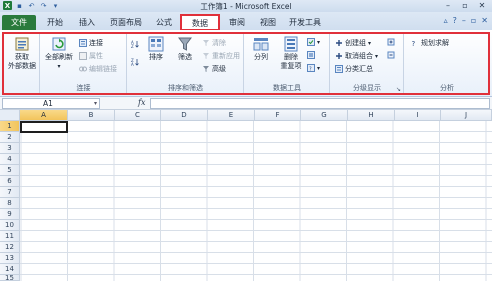 The image size is (492, 281). What do you see at coordinates (10, 203) in the screenshot?
I see `row-header-8: 8` at bounding box center [10, 203].